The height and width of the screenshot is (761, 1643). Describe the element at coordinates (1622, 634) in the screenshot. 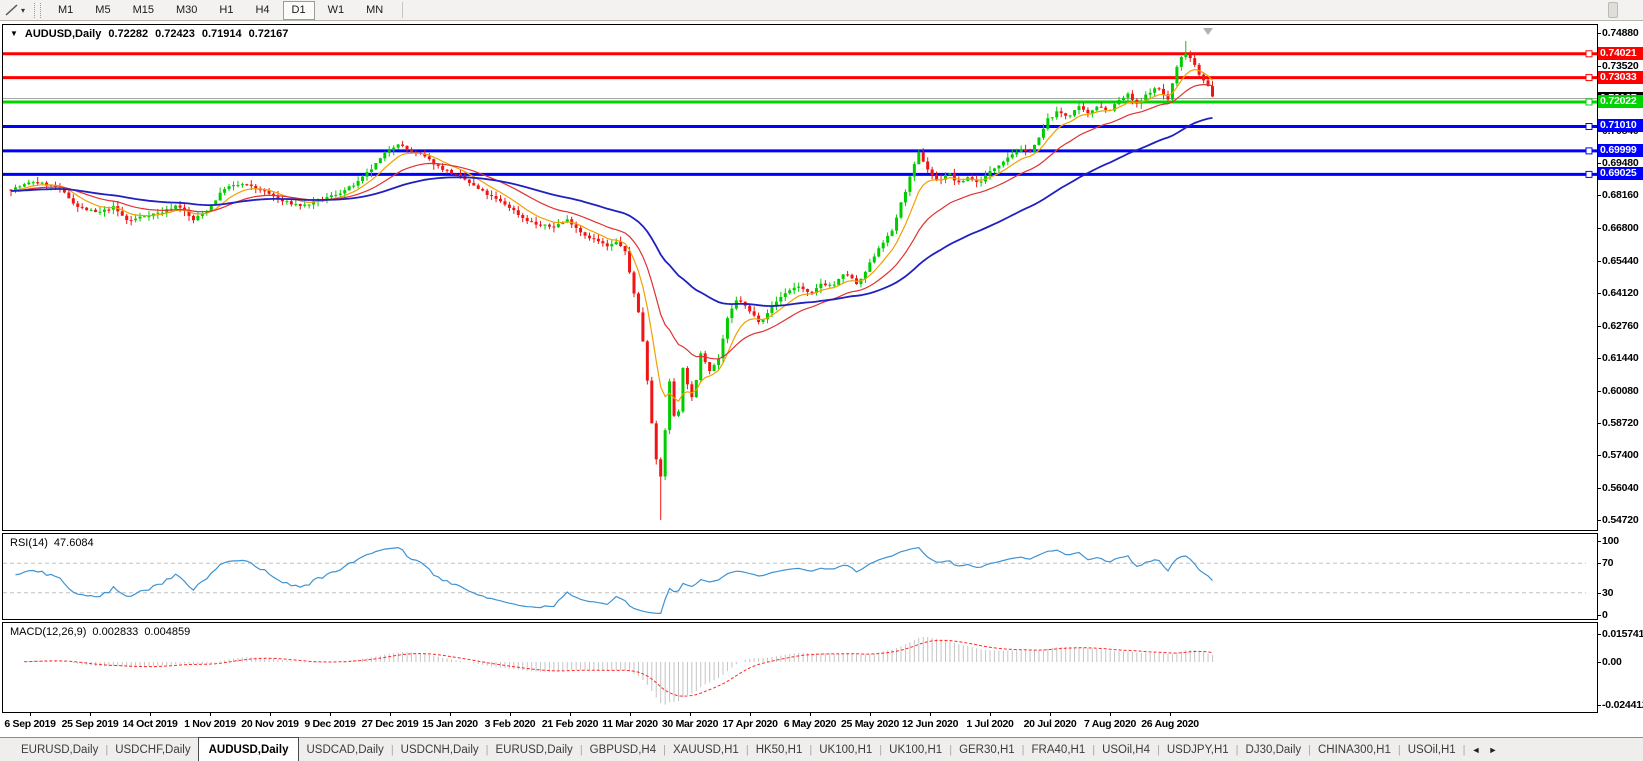

I see `macd-tick: 0.015741` at that location.